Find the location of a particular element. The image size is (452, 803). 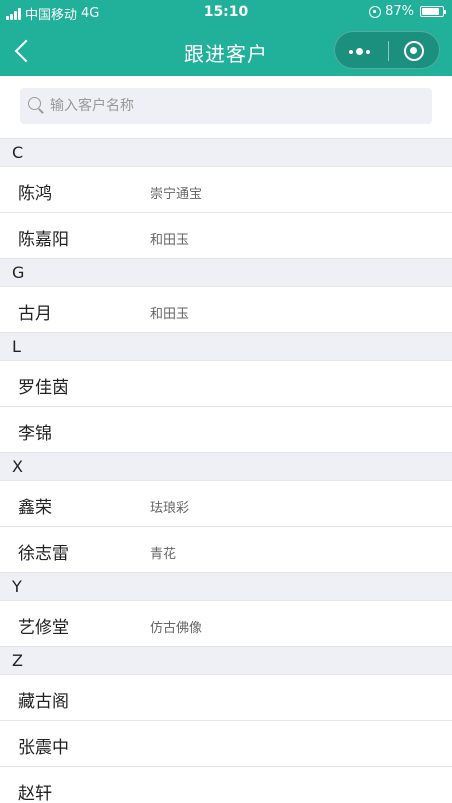

customer-name: 陈嘉阳 is located at coordinates (43, 240).